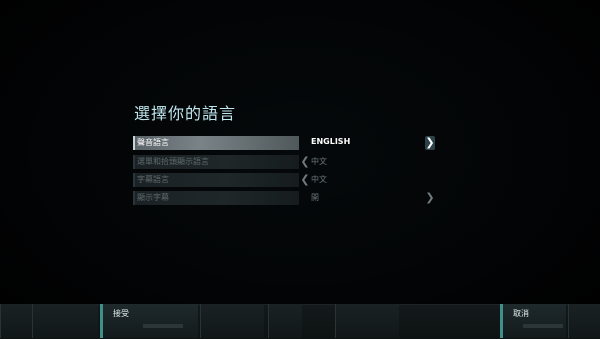 The image size is (600, 339). What do you see at coordinates (121, 313) in the screenshot?
I see `accept-label: 接受` at bounding box center [121, 313].